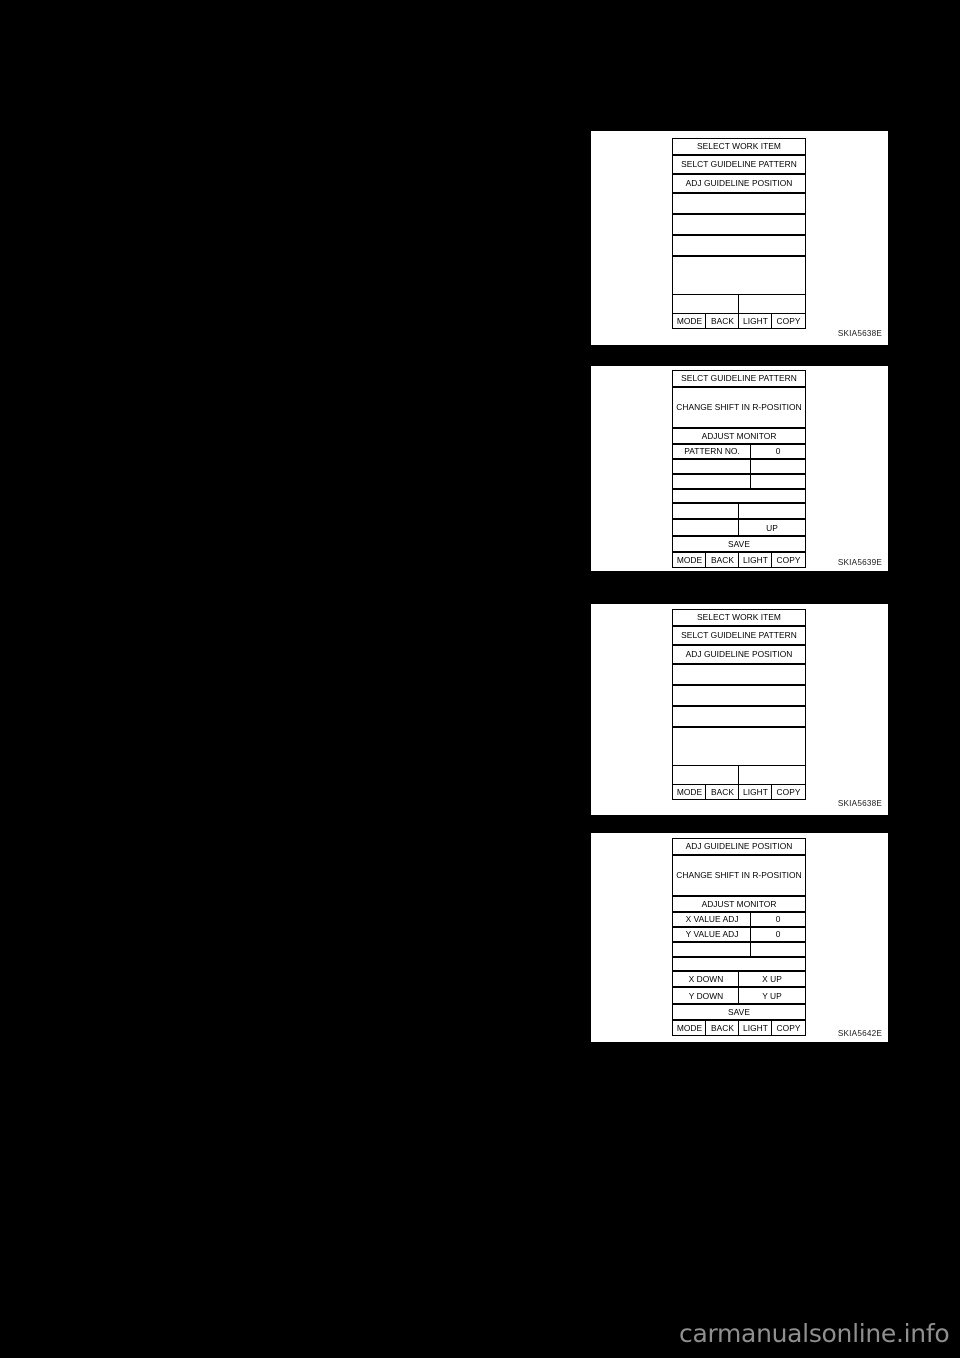 The height and width of the screenshot is (1358, 960). I want to click on control-left-1: X DOWN, so click(706, 979).